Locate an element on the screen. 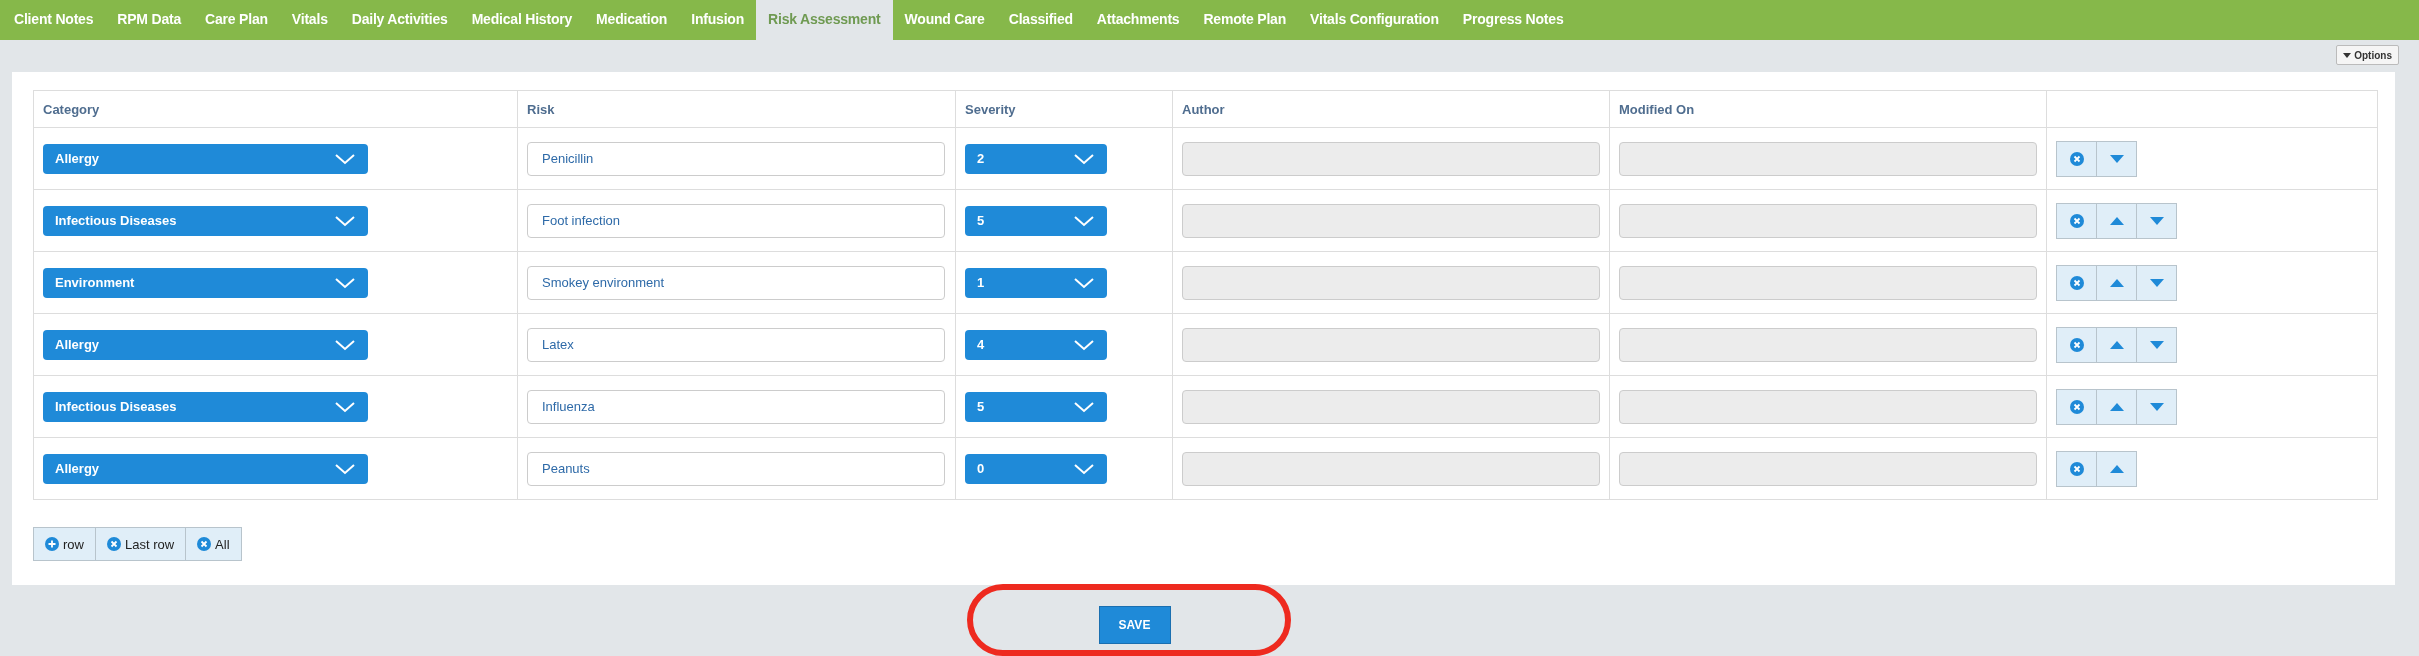  tab: Attachments is located at coordinates (1138, 20).